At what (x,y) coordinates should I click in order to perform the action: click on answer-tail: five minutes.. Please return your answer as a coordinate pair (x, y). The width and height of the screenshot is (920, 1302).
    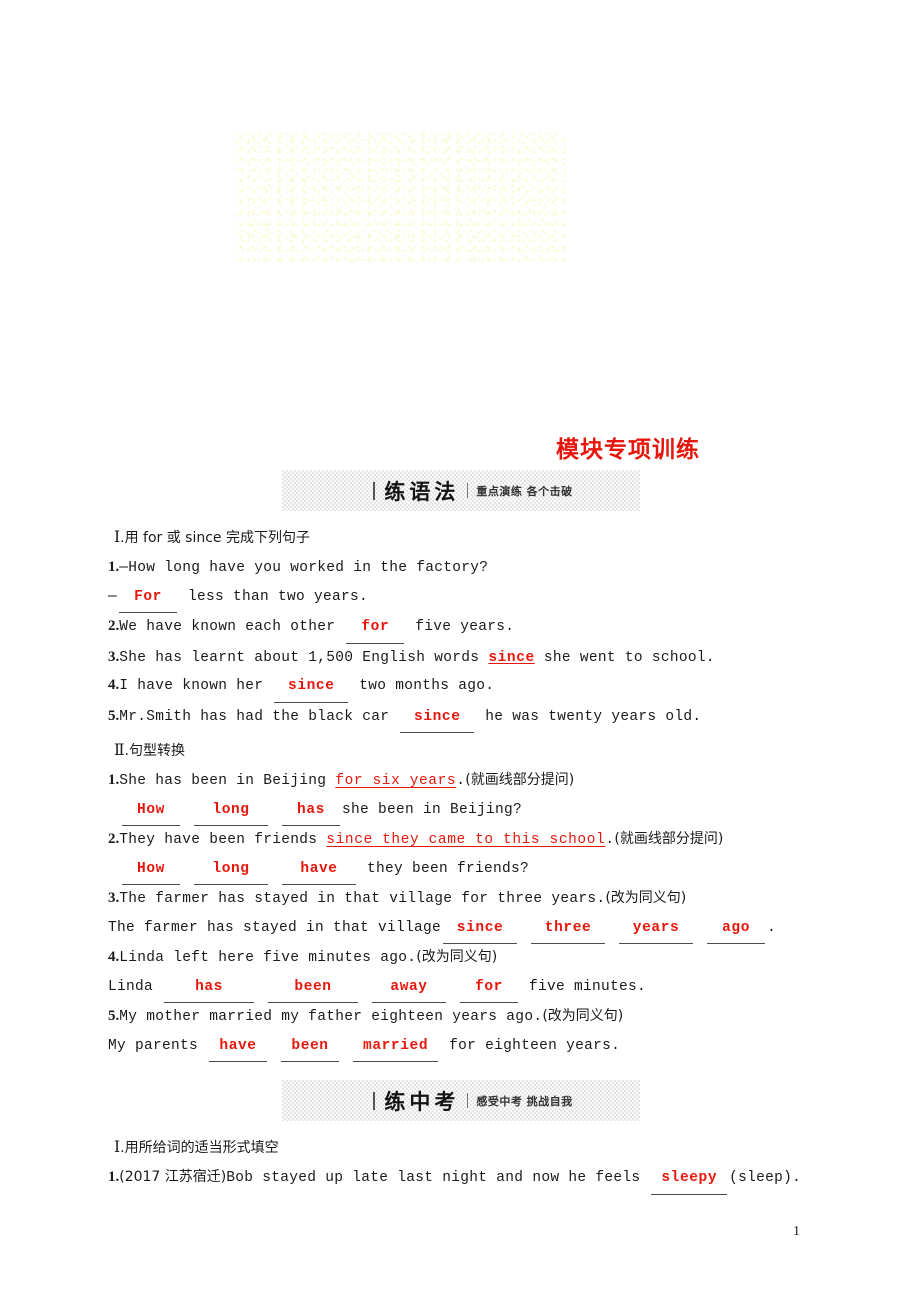
    Looking at the image, I should click on (583, 986).